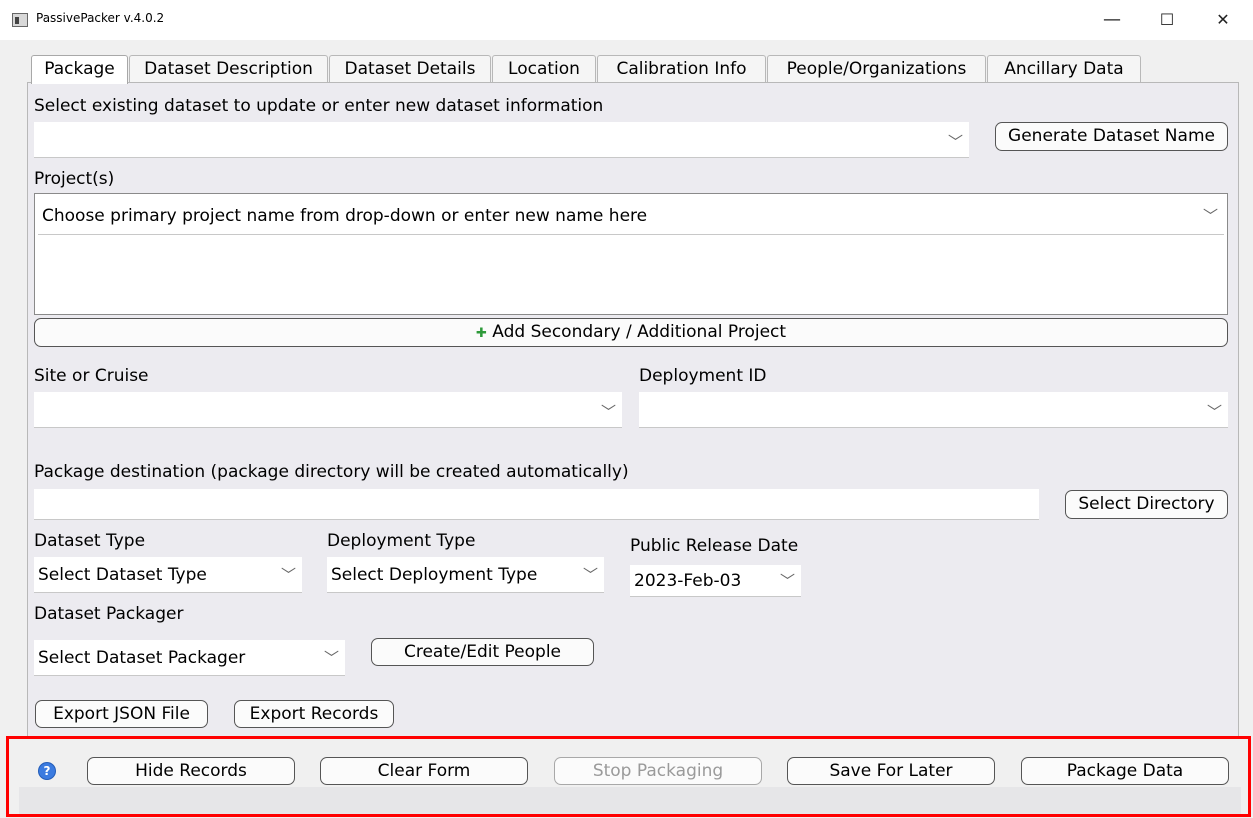 Image resolution: width=1253 pixels, height=818 pixels. Describe the element at coordinates (314, 714) in the screenshot. I see `export-records-button: Export Records` at that location.